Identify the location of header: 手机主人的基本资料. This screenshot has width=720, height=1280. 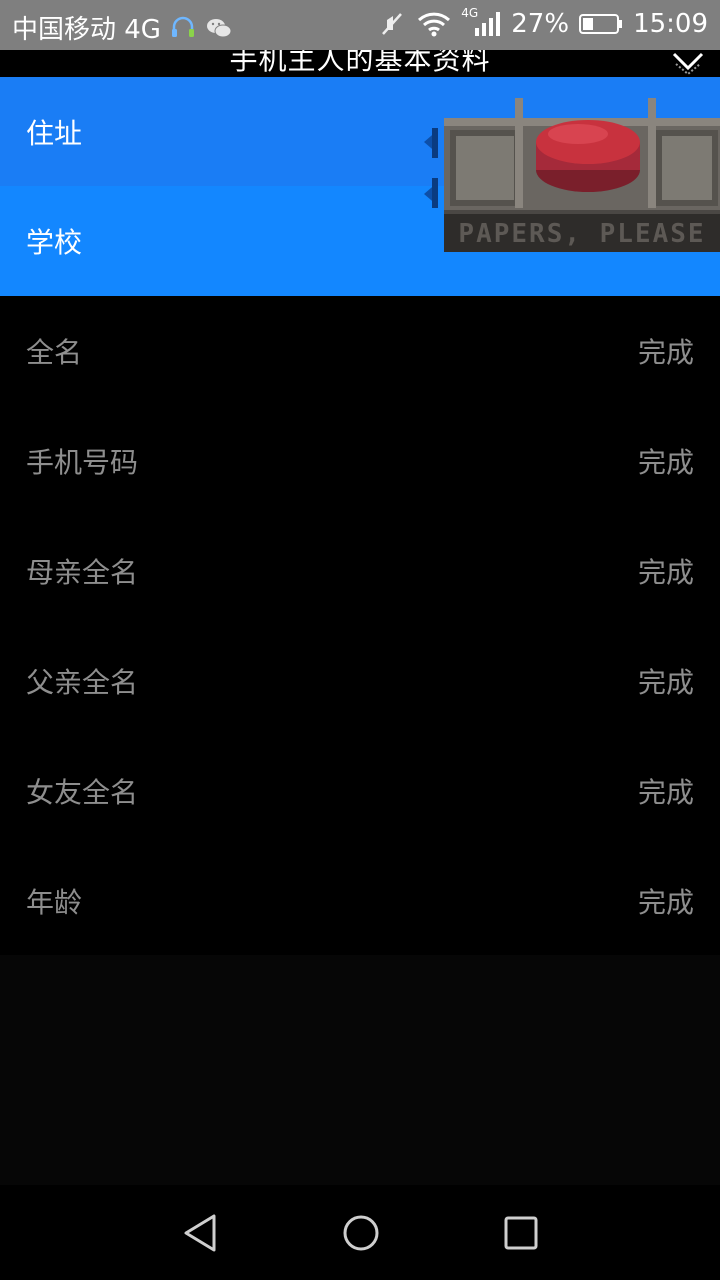
(360, 63).